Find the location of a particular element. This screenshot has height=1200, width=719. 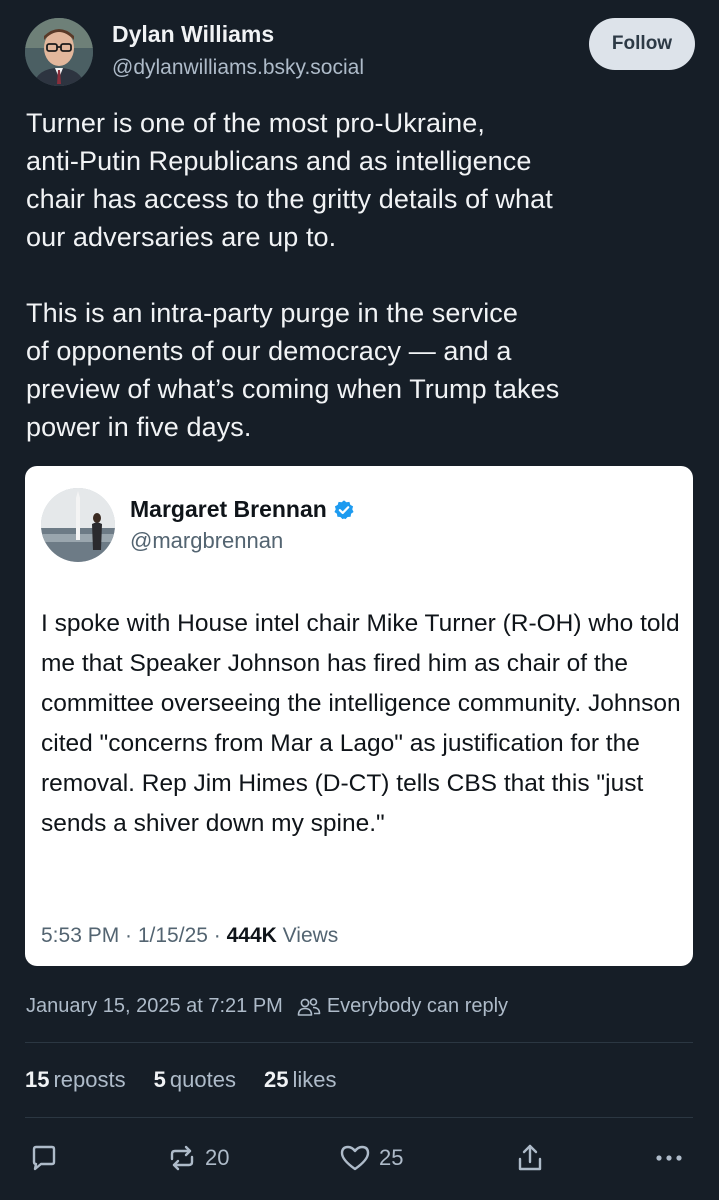

quote-author-handle: @margbrennan is located at coordinates (206, 541).